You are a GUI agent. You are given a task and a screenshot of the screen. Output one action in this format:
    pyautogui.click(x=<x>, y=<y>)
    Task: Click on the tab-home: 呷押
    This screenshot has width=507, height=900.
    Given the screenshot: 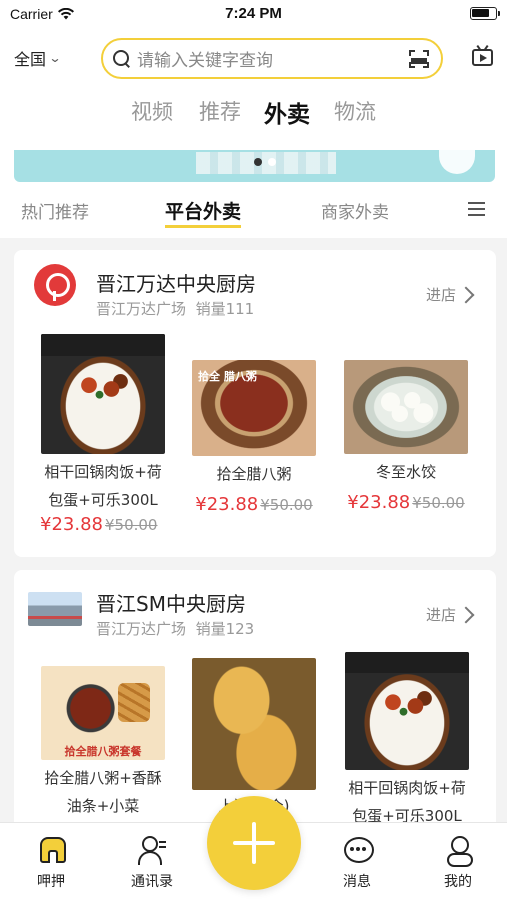 What is the action you would take?
    pyautogui.click(x=51, y=863)
    